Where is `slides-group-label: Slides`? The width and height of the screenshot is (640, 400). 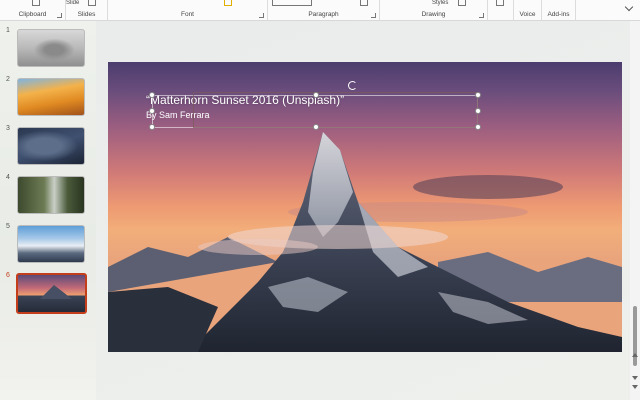
slides-group-label: Slides is located at coordinates (86, 14).